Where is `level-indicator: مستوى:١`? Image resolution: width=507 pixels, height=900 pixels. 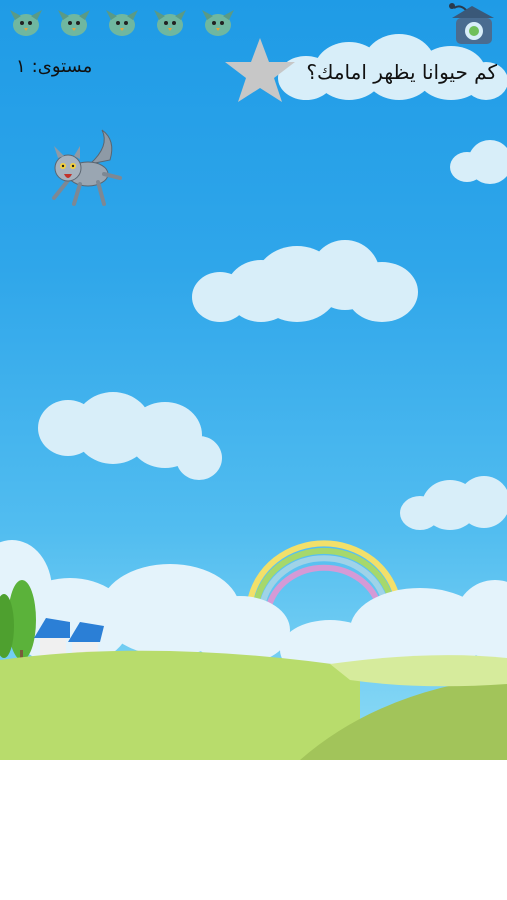 level-indicator: مستوى:١ is located at coordinates (51, 66).